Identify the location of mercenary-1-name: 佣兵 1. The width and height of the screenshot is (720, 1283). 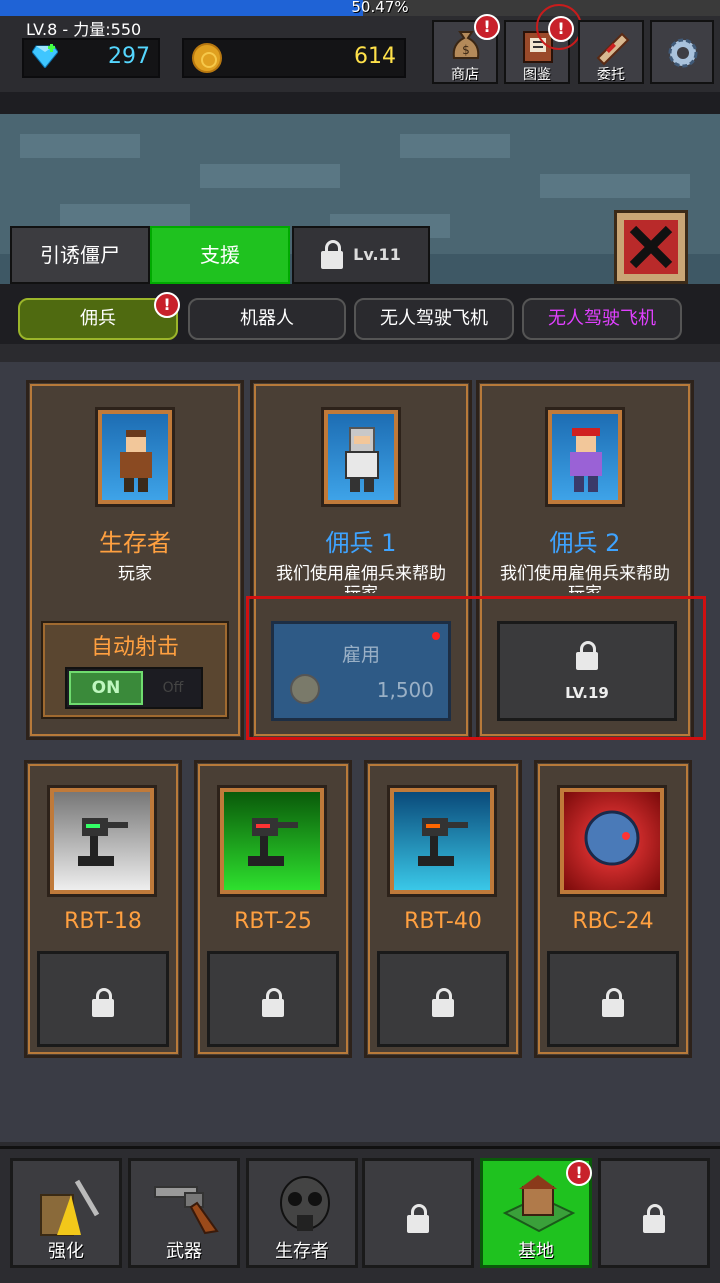
(361, 543).